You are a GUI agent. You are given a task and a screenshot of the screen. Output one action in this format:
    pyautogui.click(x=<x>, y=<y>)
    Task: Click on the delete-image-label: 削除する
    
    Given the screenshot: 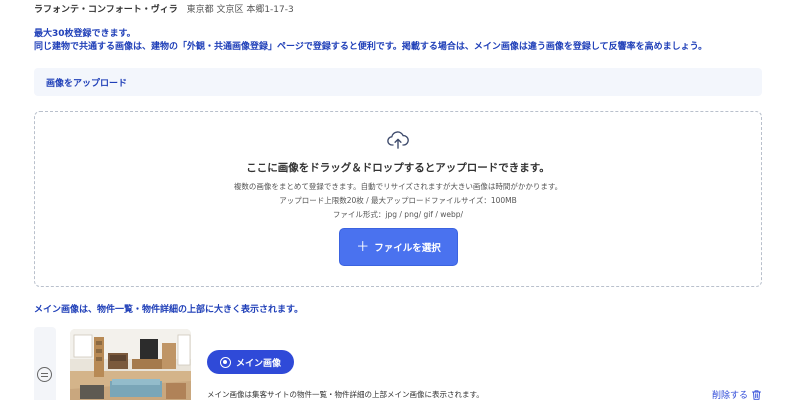 What is the action you would take?
    pyautogui.click(x=730, y=395)
    